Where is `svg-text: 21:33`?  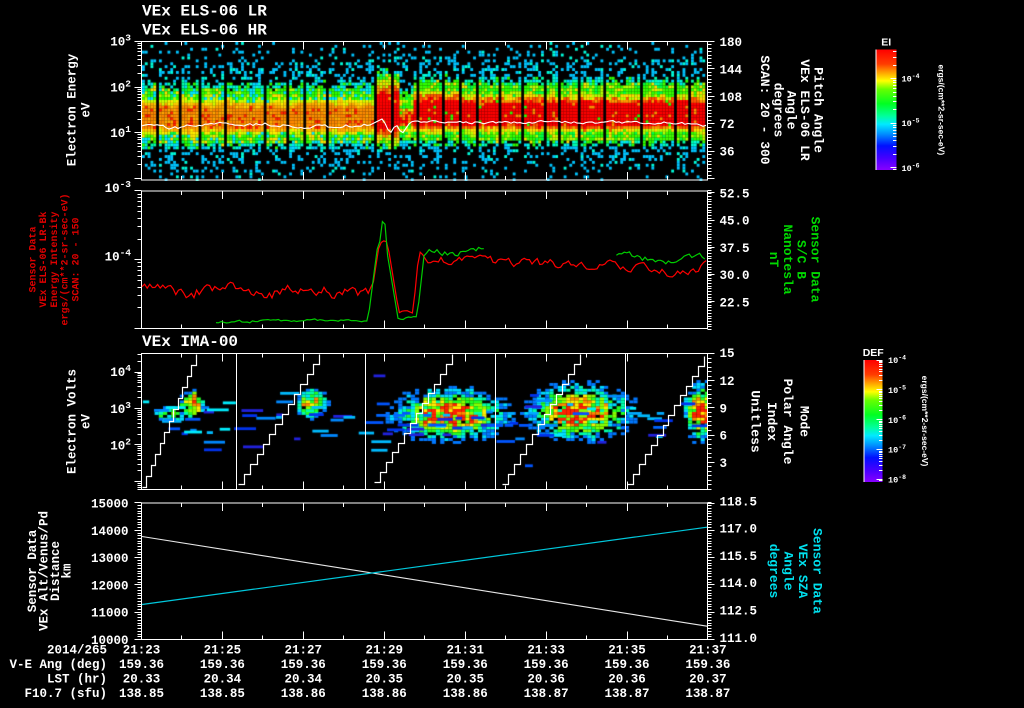 svg-text: 21:33 is located at coordinates (546, 650).